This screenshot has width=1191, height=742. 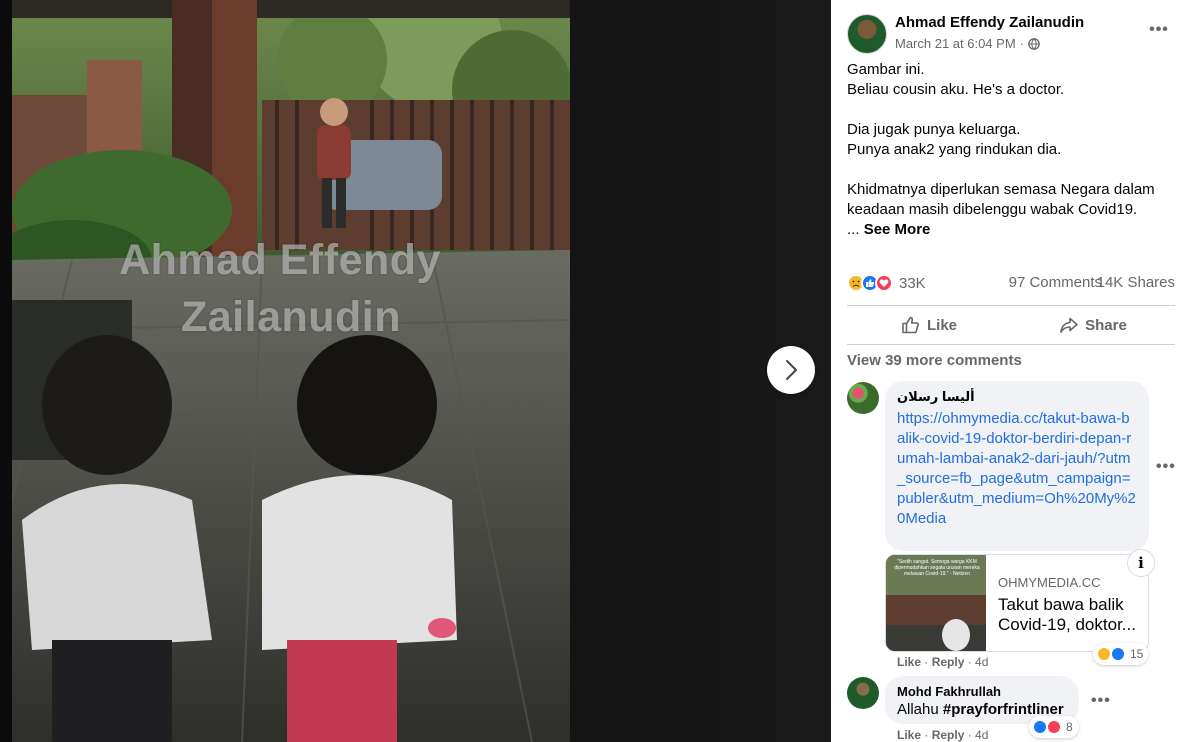 I want to click on comment-text-prefix: Allahu, so click(x=920, y=709).